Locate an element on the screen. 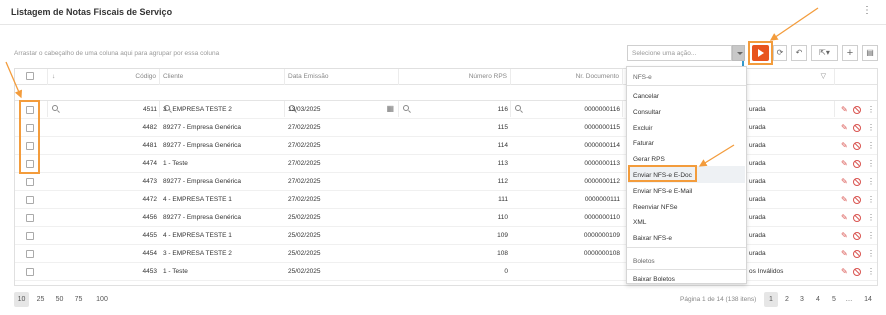 The image size is (886, 315). page-size-option: 75 is located at coordinates (78, 299).